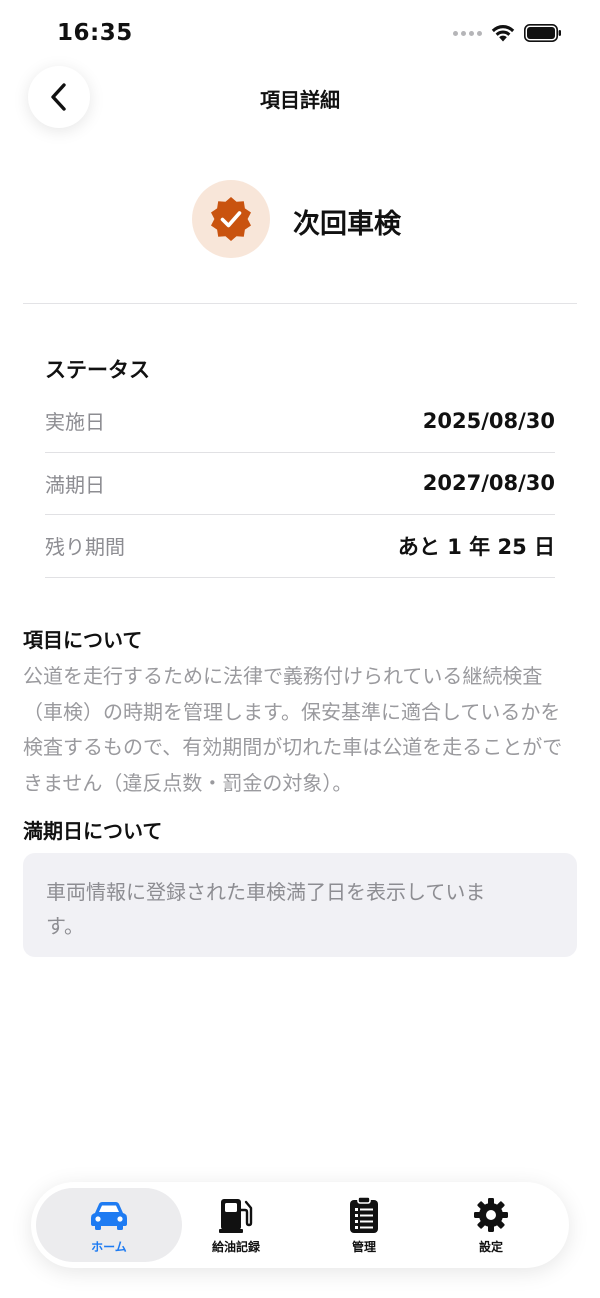  I want to click on expiry-note-text: 車両情報に登録された車検満了日を表示しています。, so click(266, 909).